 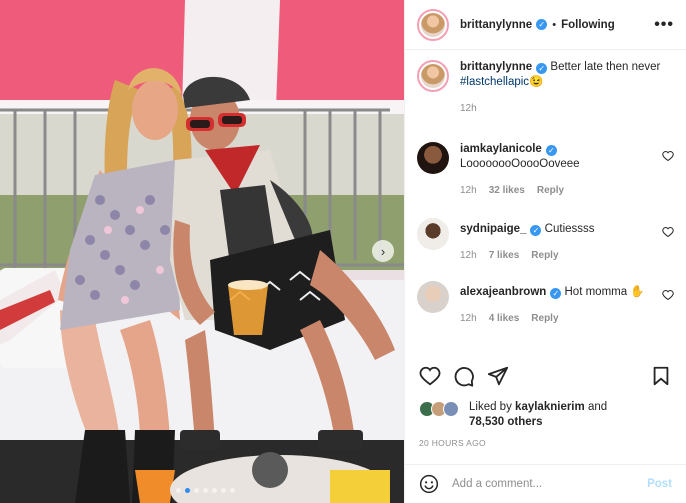 I want to click on caption-text: Better late then never, so click(x=605, y=67).